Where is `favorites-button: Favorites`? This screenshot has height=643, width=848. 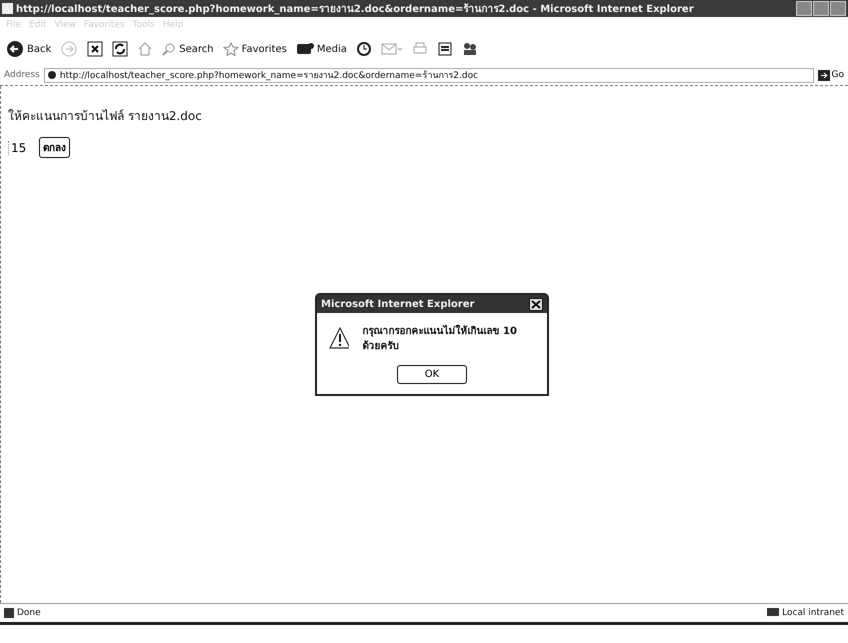 favorites-button: Favorites is located at coordinates (254, 49).